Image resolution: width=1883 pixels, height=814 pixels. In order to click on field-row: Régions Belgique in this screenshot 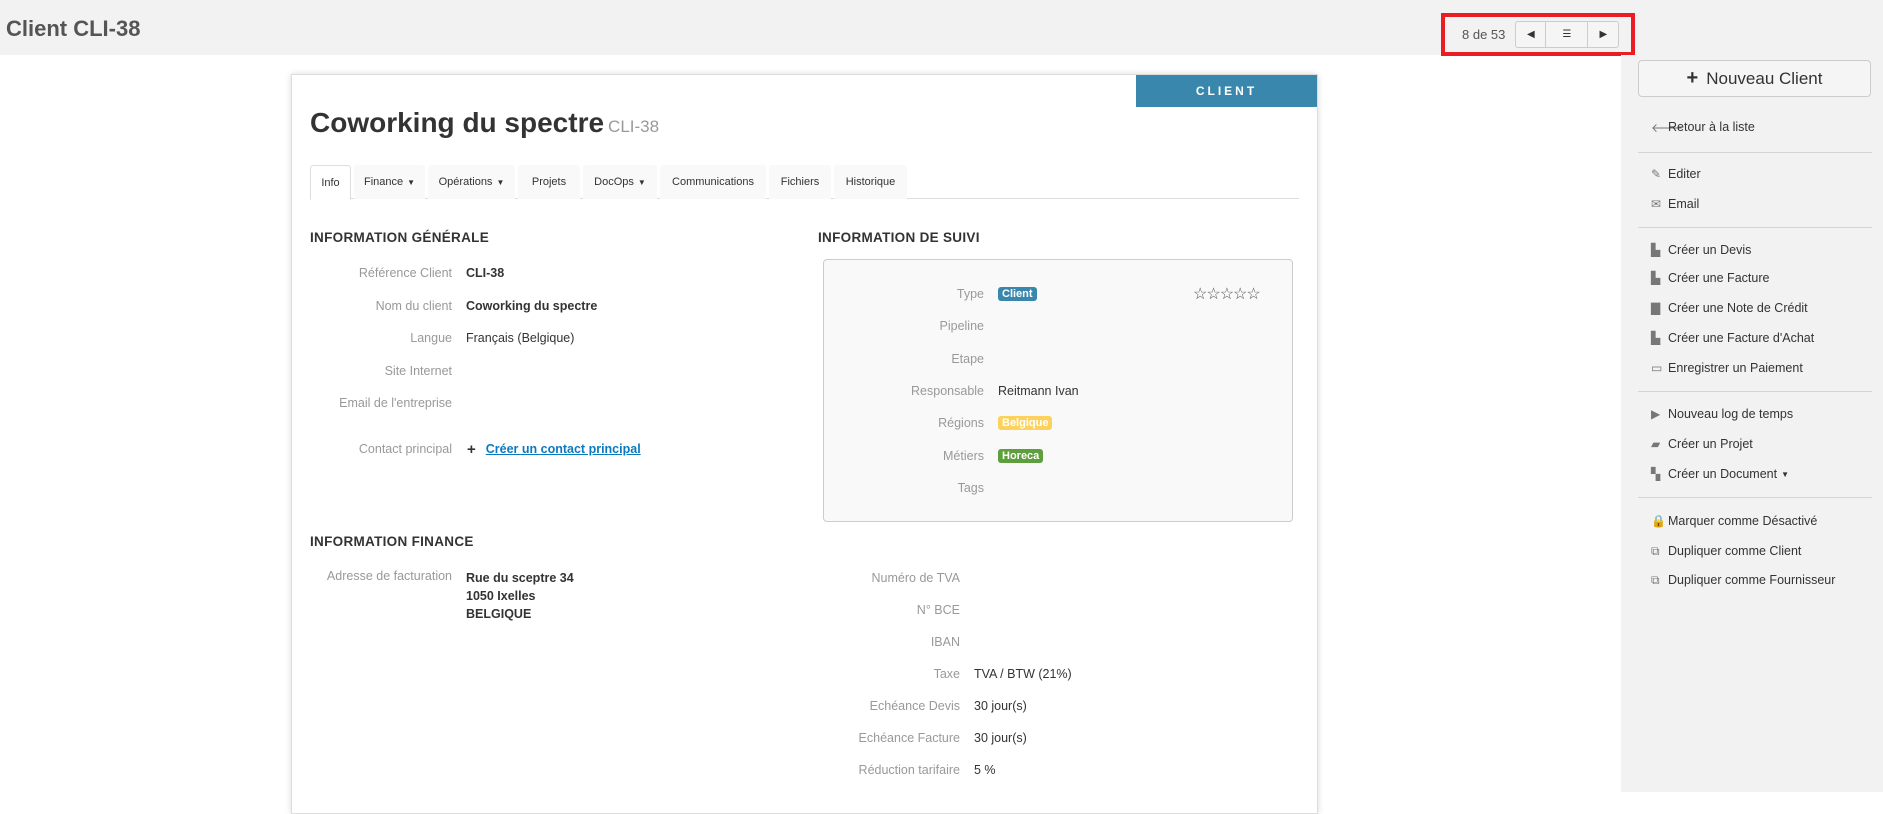, I will do `click(938, 423)`.